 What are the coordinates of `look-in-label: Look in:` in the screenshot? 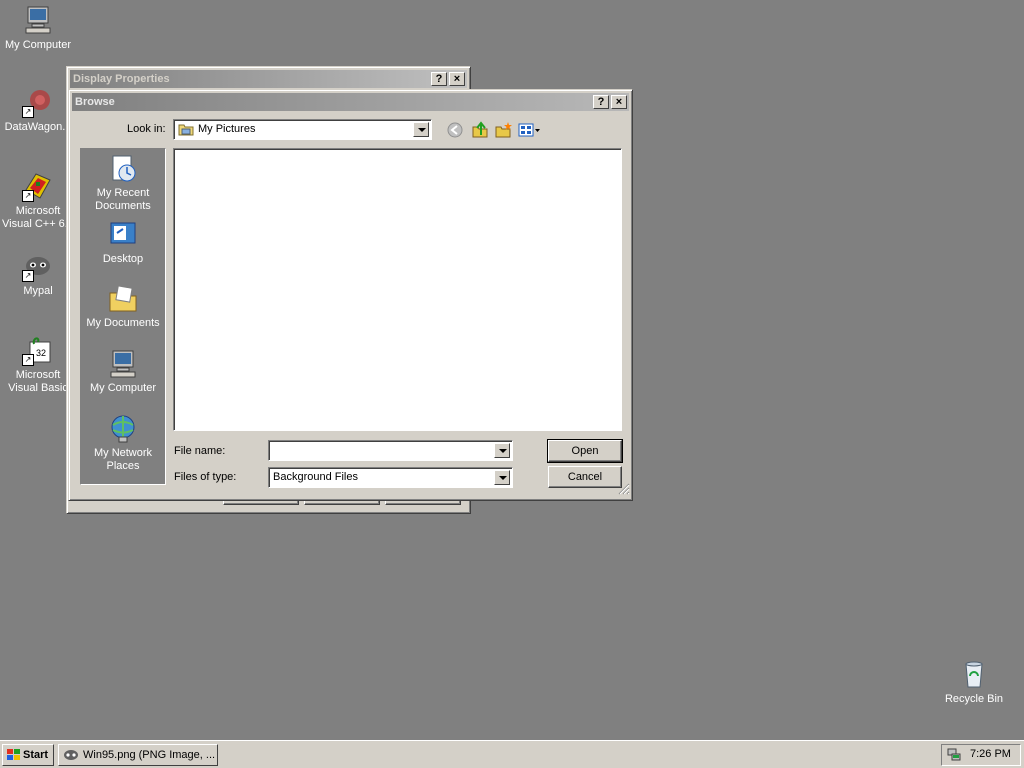 It's located at (146, 129).